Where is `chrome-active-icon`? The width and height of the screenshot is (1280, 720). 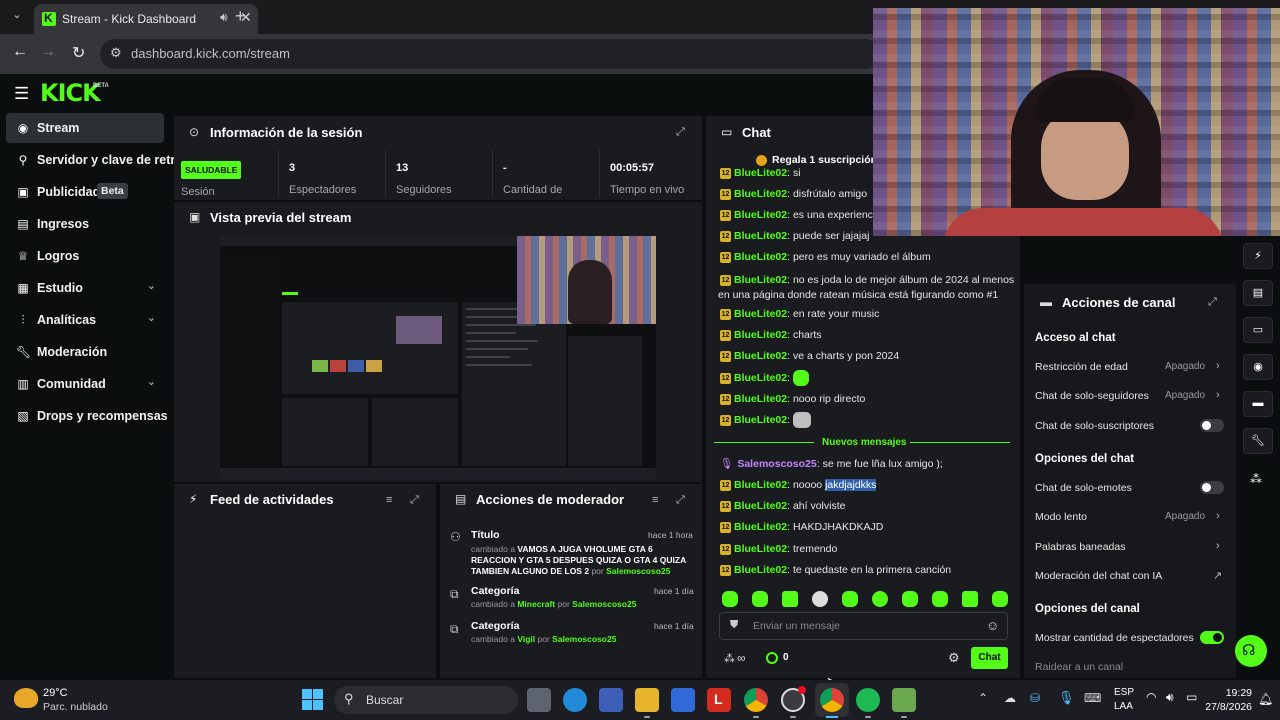
chrome-active-icon is located at coordinates (832, 700).